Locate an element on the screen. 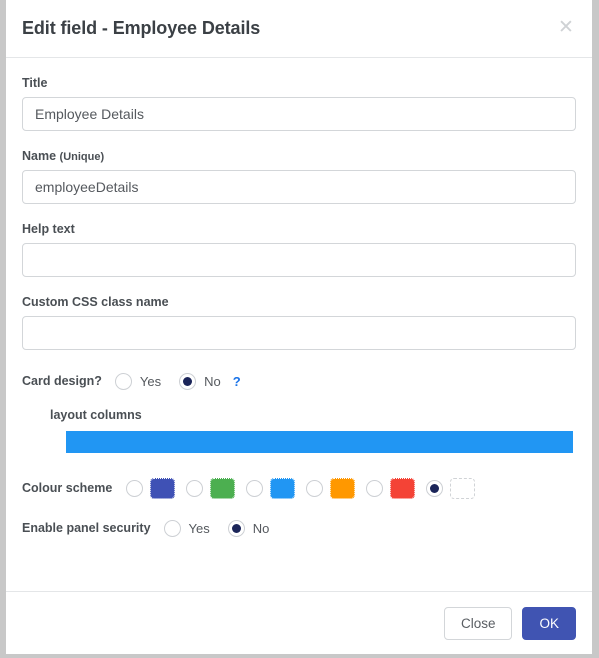 Image resolution: width=599 pixels, height=658 pixels. panel-security-yes-radio is located at coordinates (172, 528).